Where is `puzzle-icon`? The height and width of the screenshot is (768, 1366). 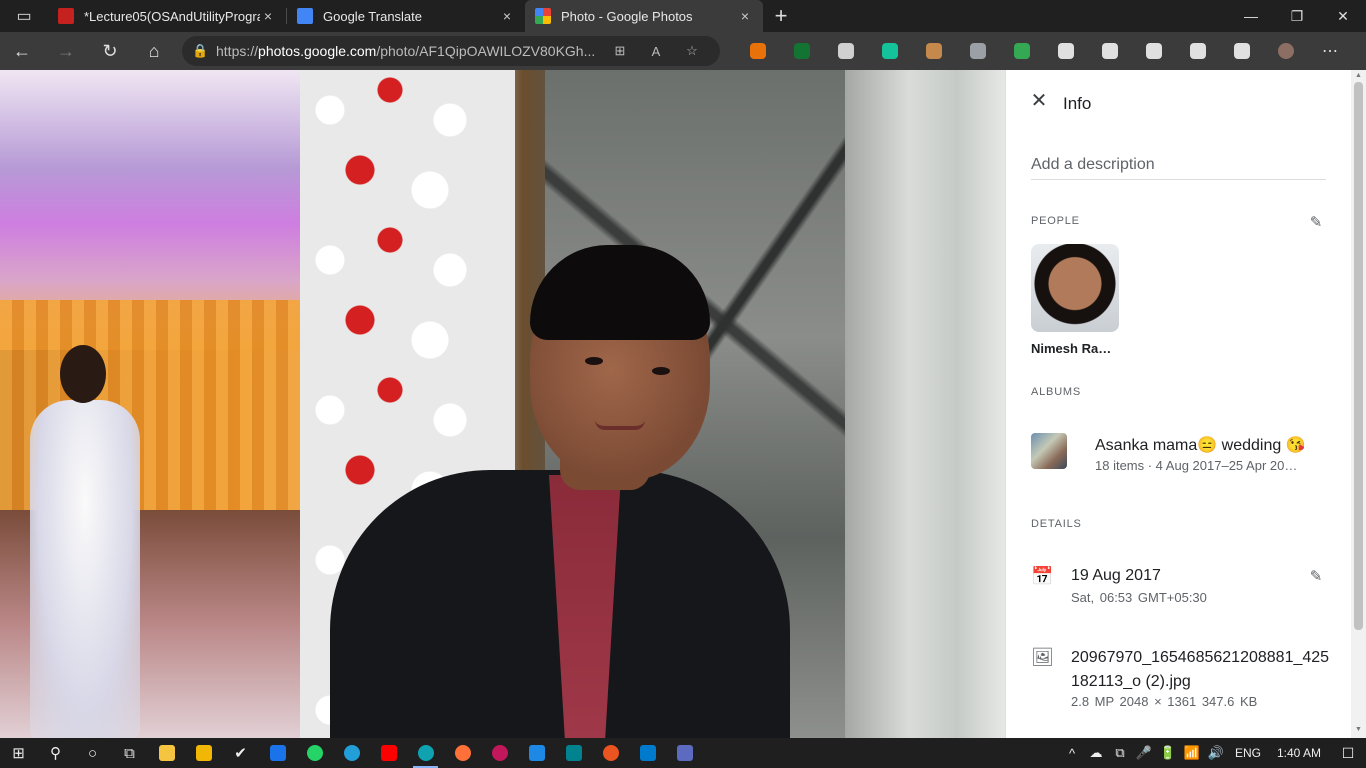
puzzle-icon is located at coordinates (1066, 51).